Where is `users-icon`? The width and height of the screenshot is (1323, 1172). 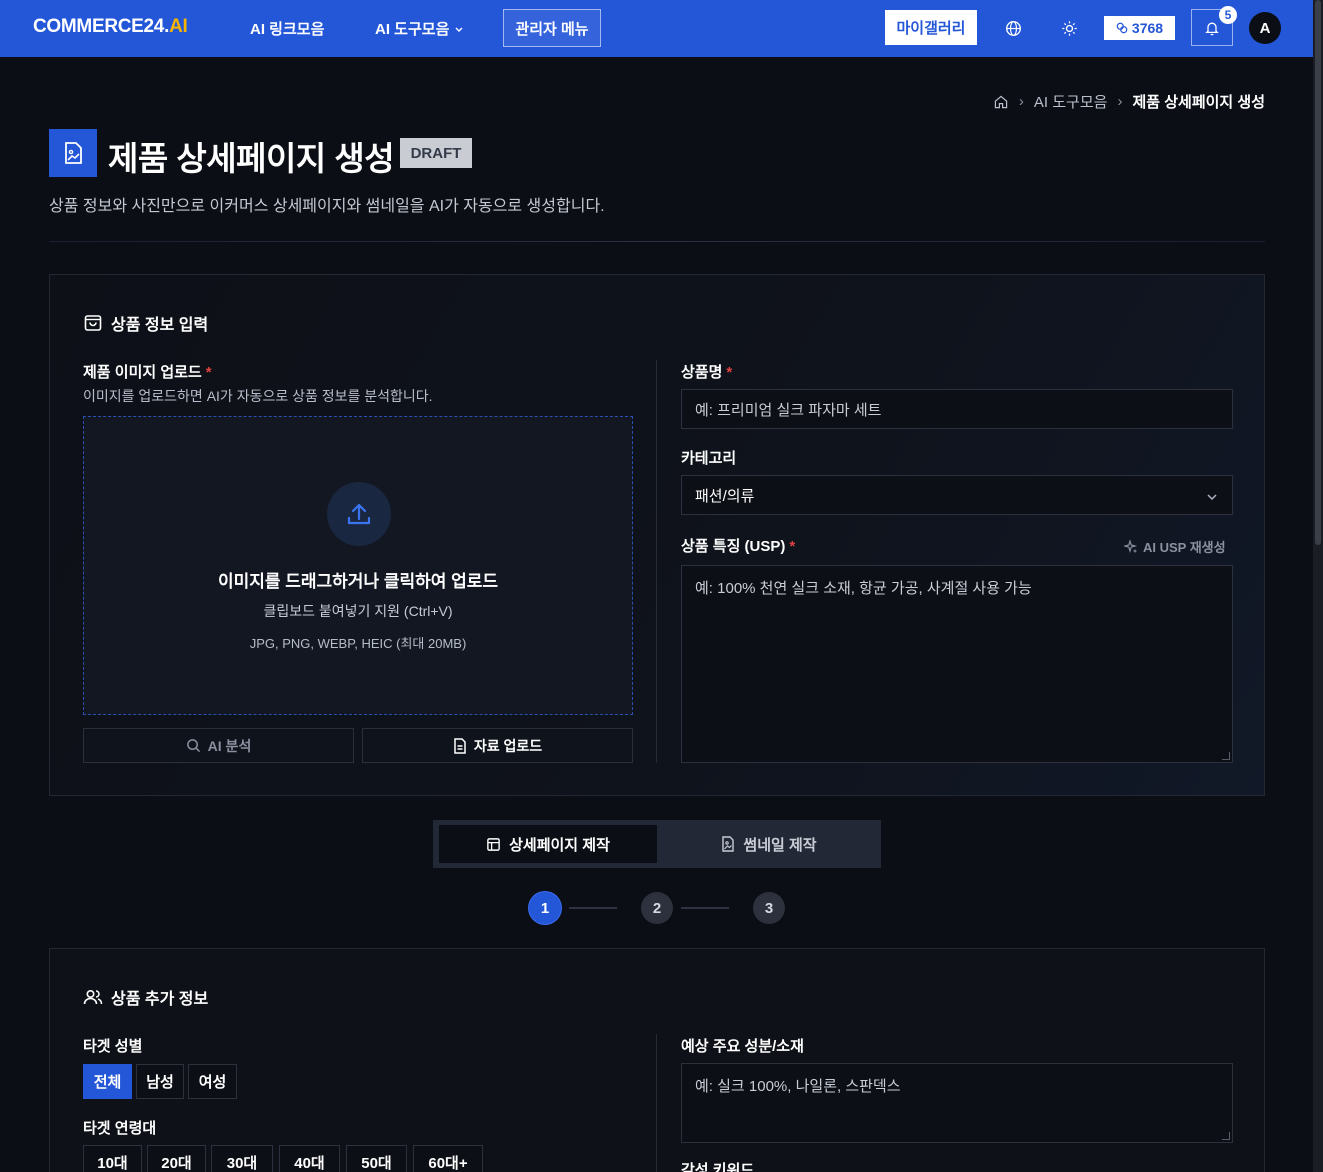 users-icon is located at coordinates (93, 997).